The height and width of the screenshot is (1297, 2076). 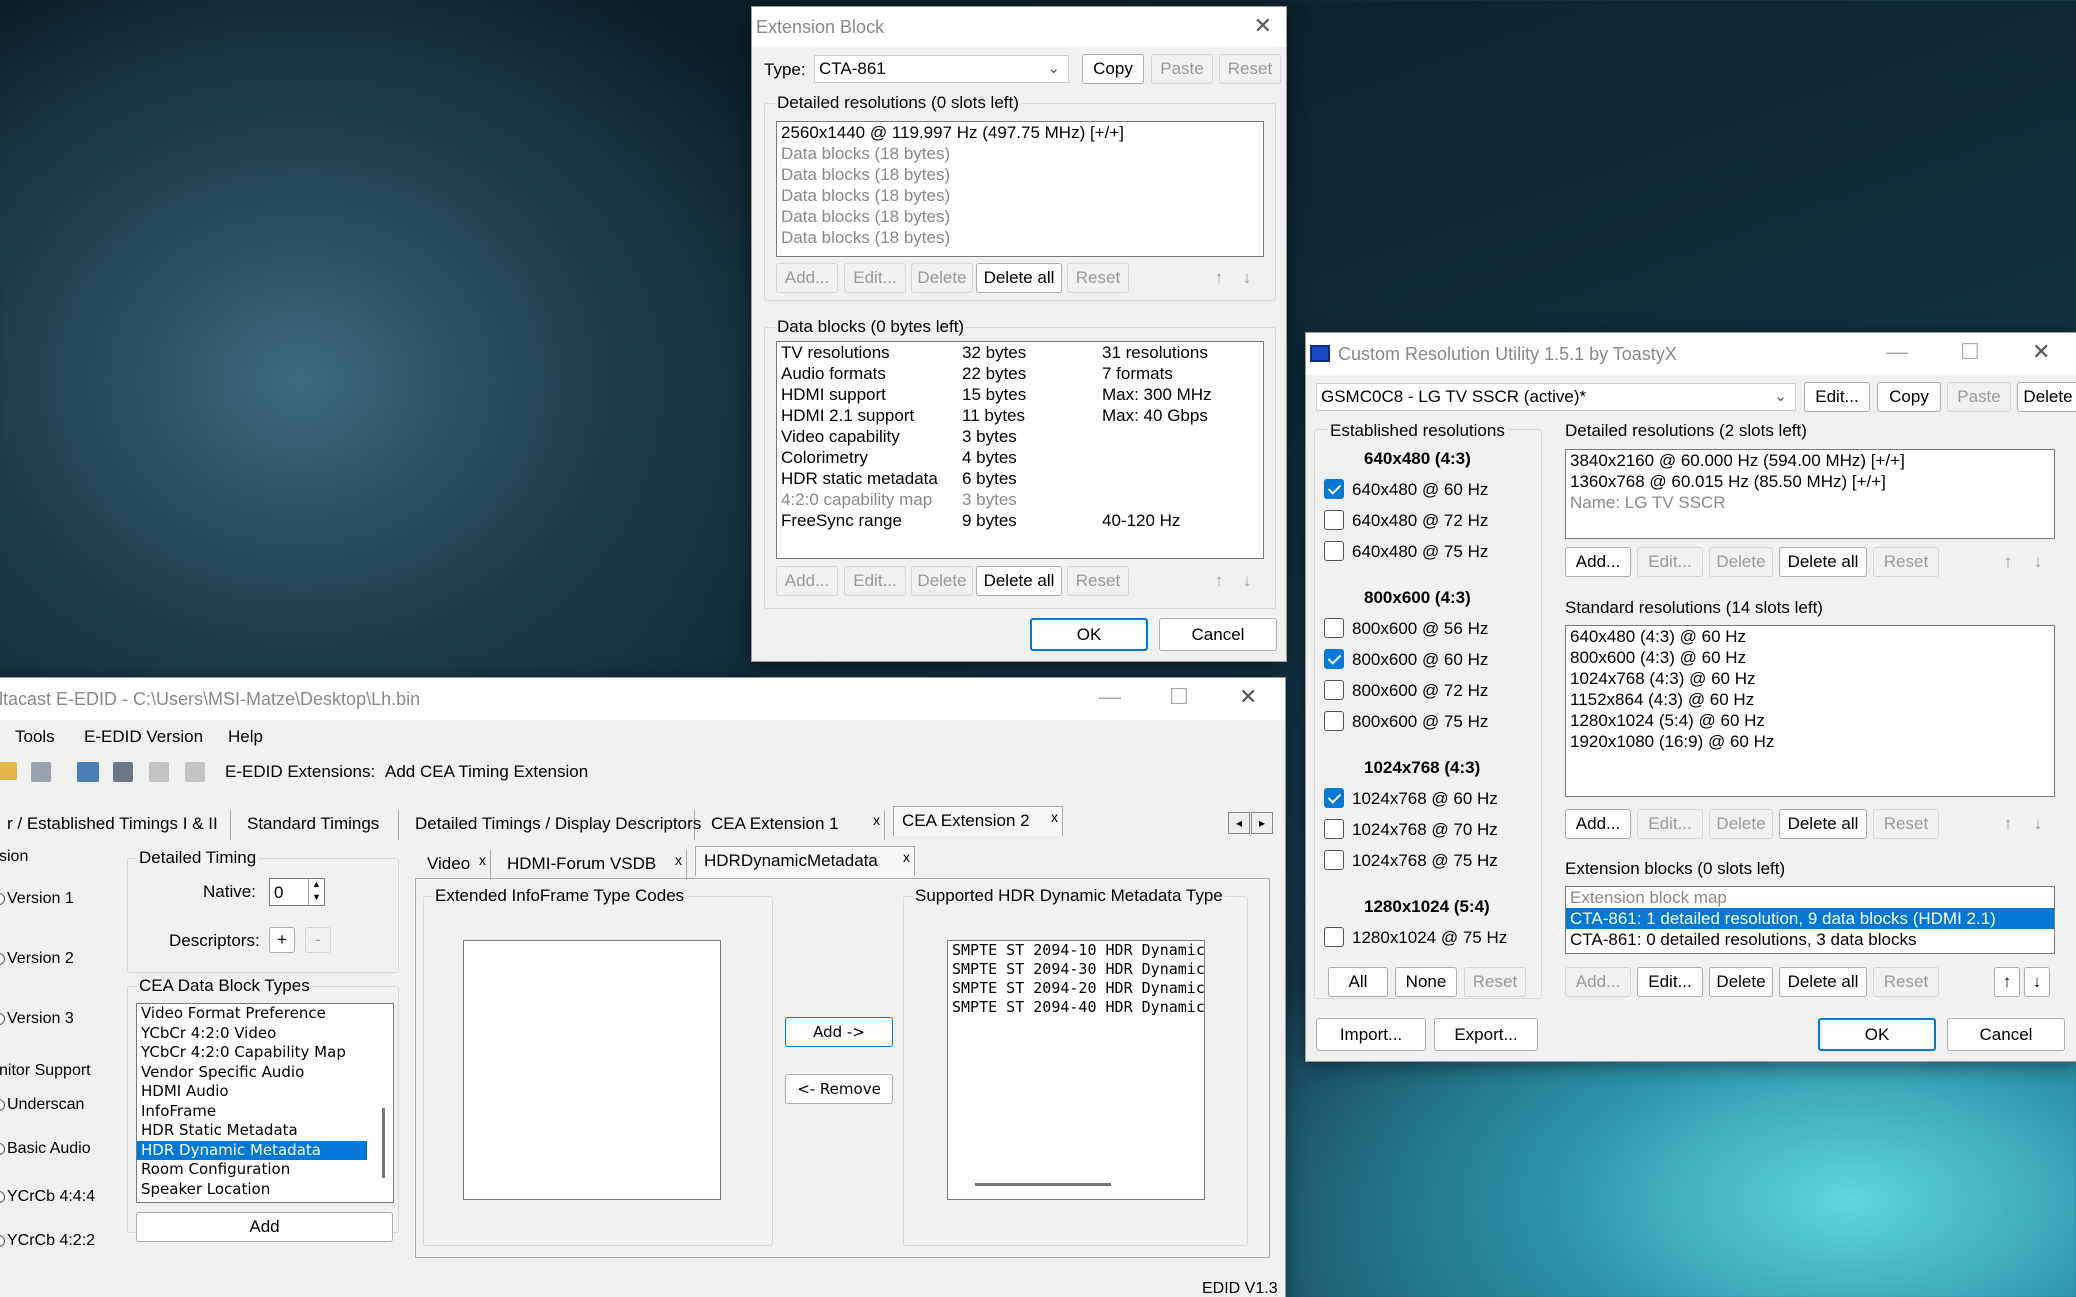 What do you see at coordinates (88, 772) in the screenshot?
I see `table-icon` at bounding box center [88, 772].